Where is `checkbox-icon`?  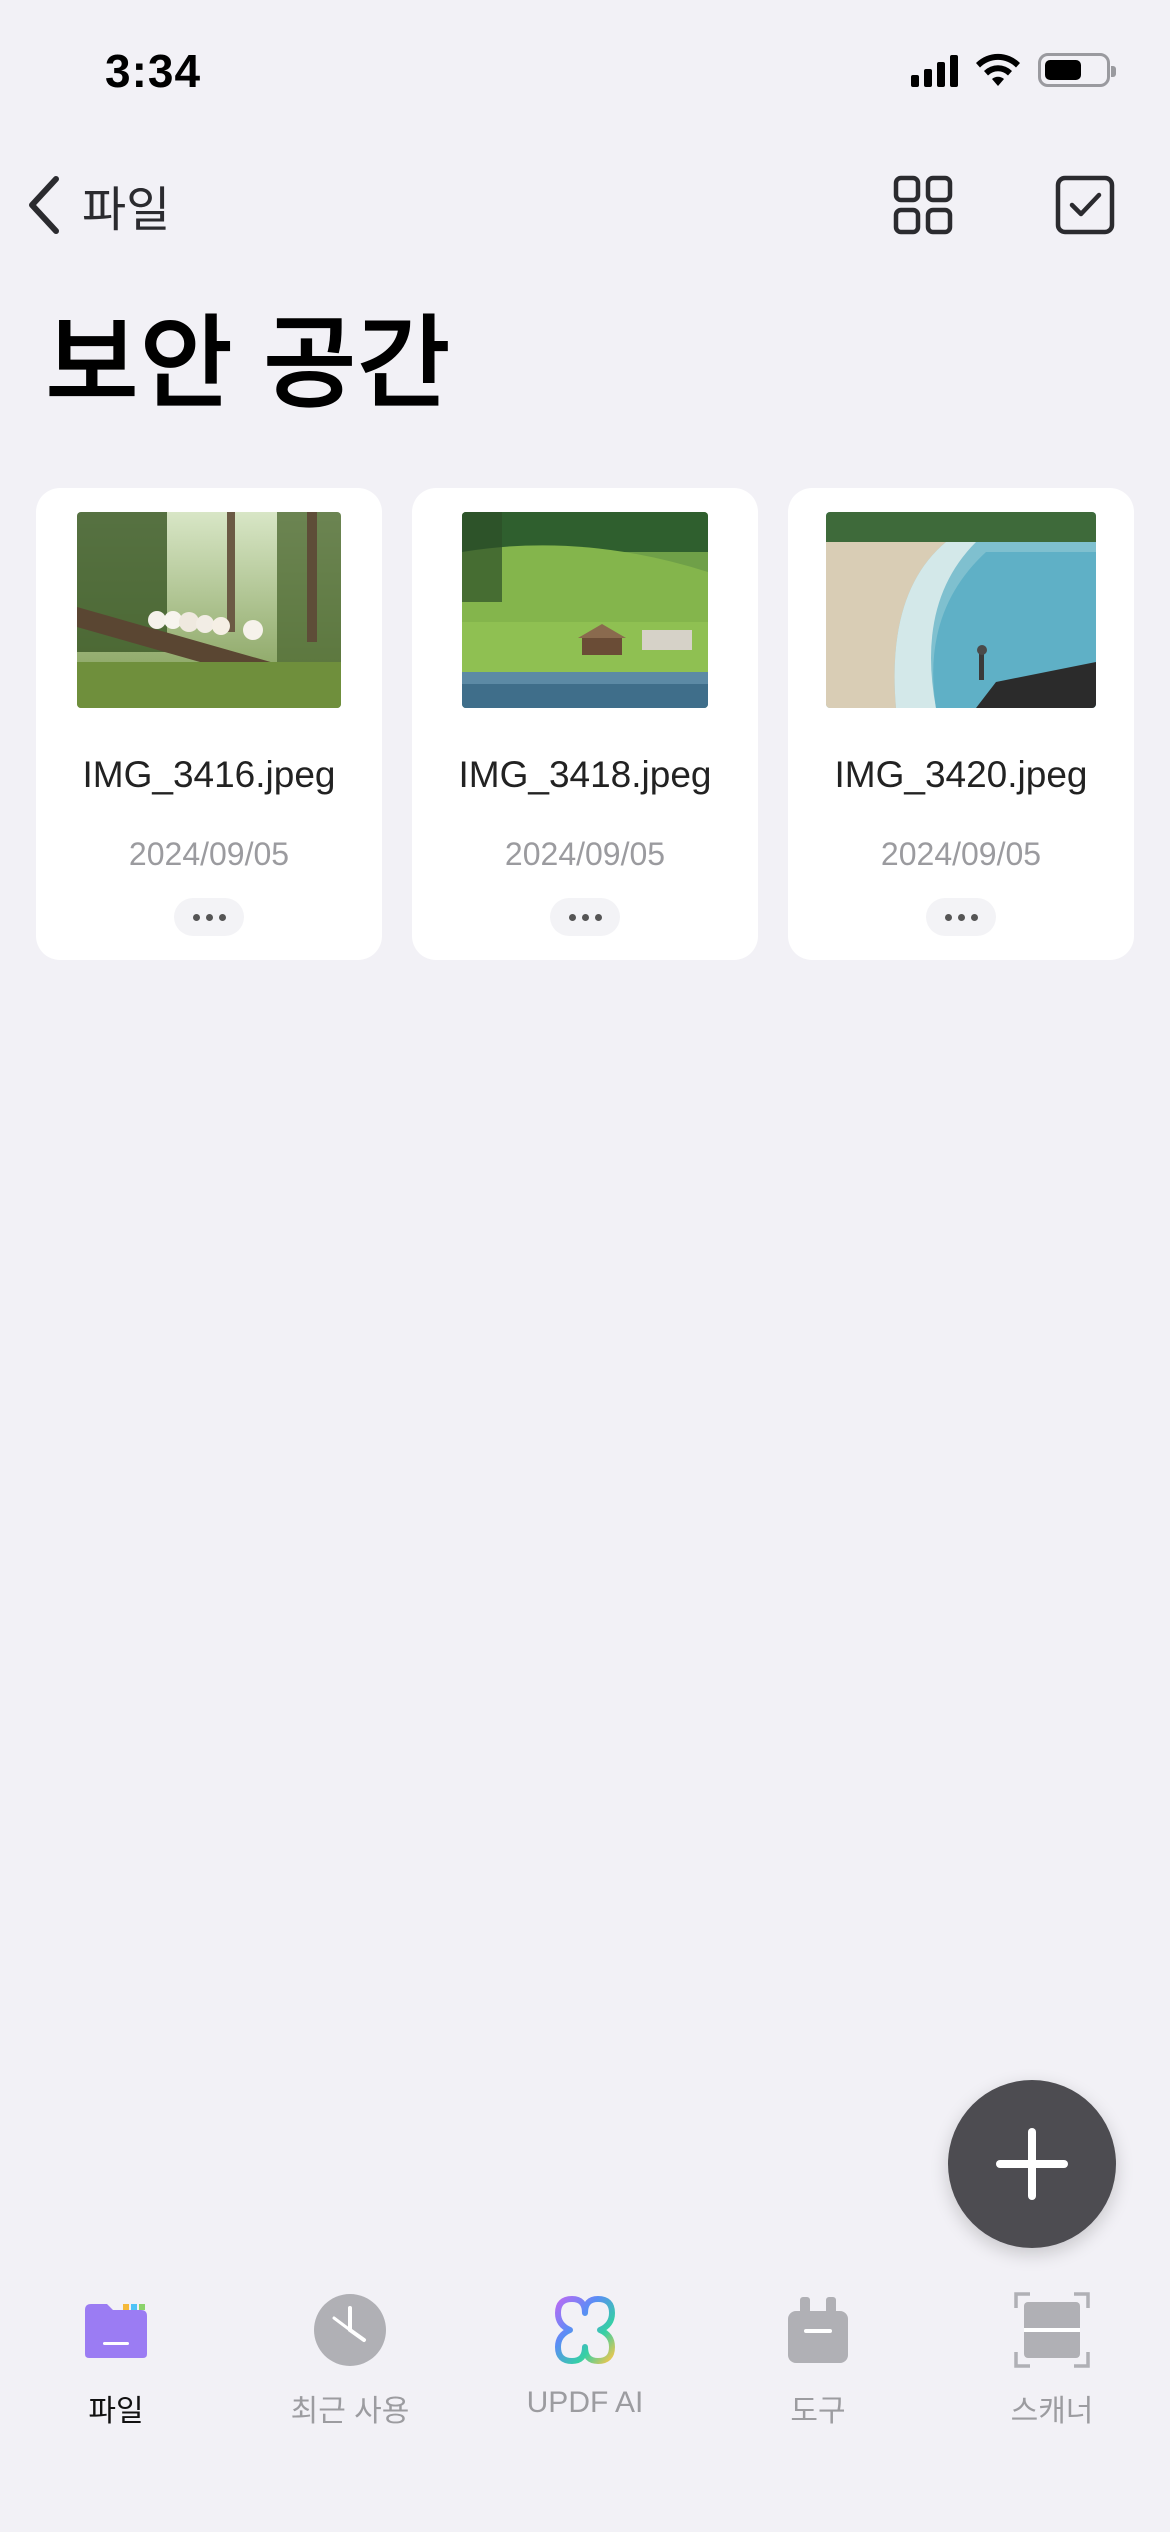 checkbox-icon is located at coordinates (1085, 205).